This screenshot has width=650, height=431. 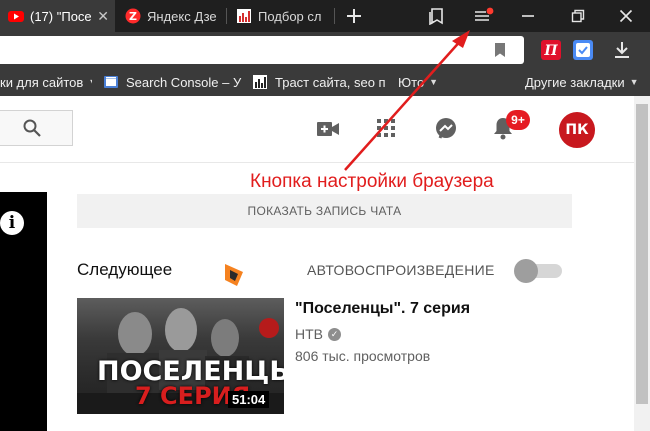 What do you see at coordinates (500, 50) in the screenshot?
I see `bookmark-icon` at bounding box center [500, 50].